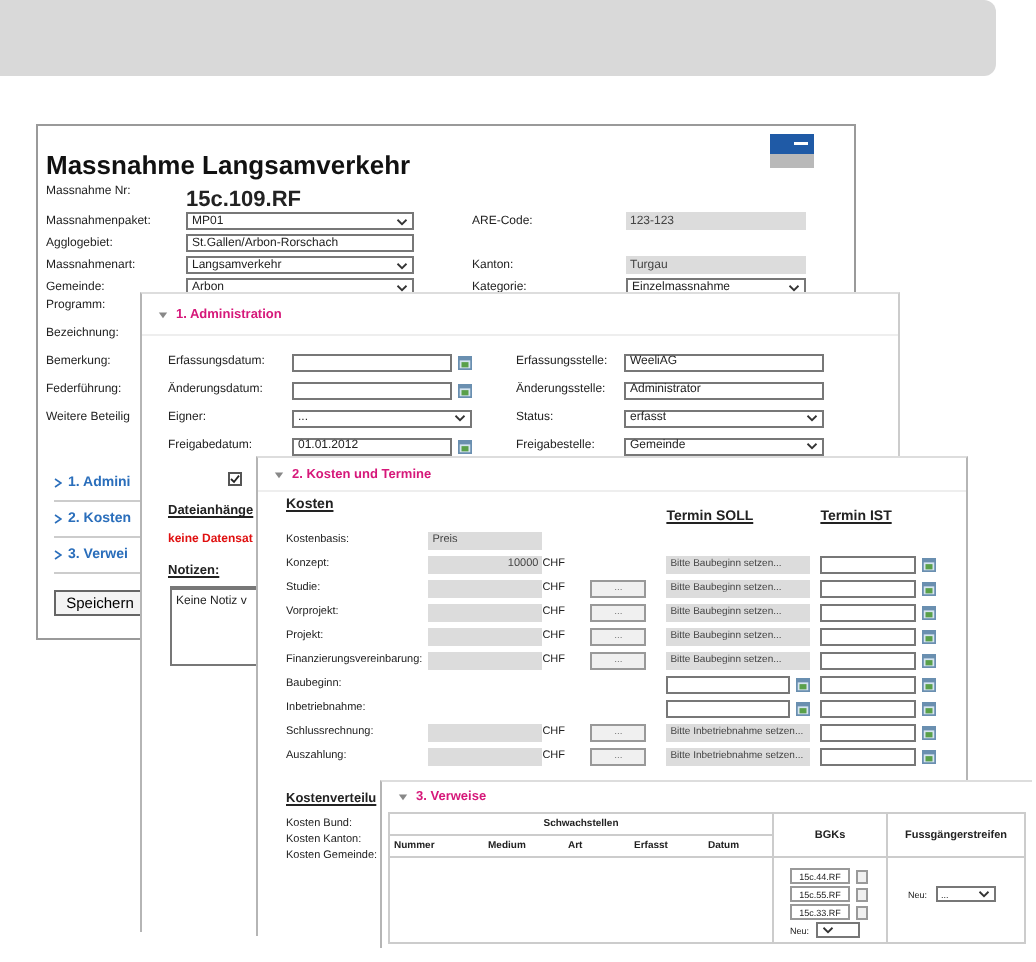 The height and width of the screenshot is (962, 1036). What do you see at coordinates (792, 151) in the screenshot?
I see `logo-icon` at bounding box center [792, 151].